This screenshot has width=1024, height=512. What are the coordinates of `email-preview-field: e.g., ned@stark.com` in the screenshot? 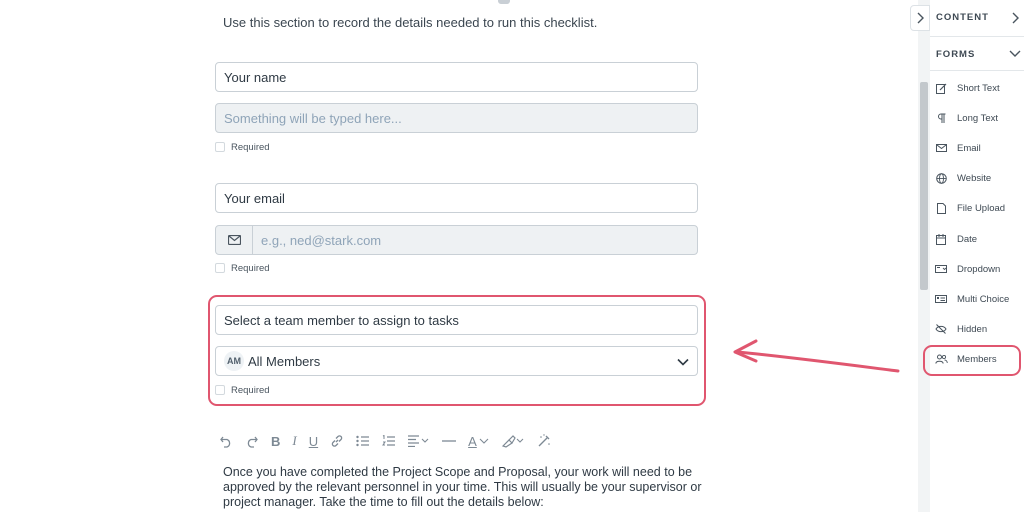 It's located at (456, 240).